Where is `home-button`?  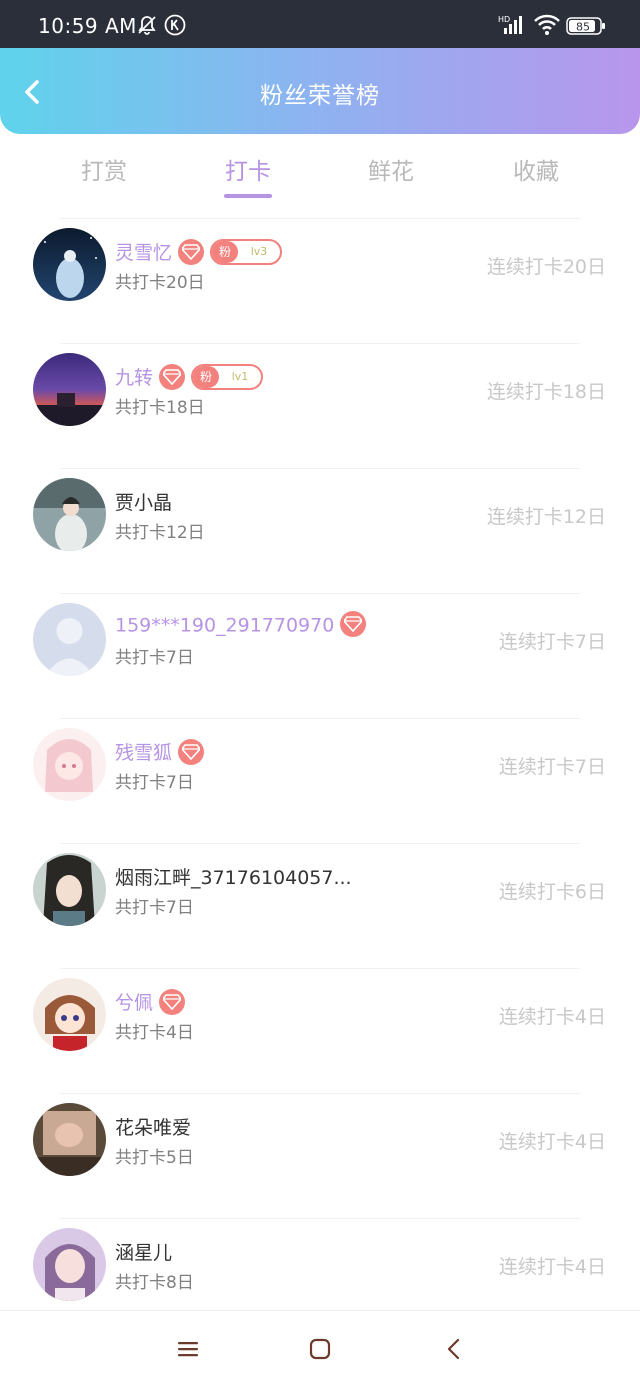 home-button is located at coordinates (320, 1349).